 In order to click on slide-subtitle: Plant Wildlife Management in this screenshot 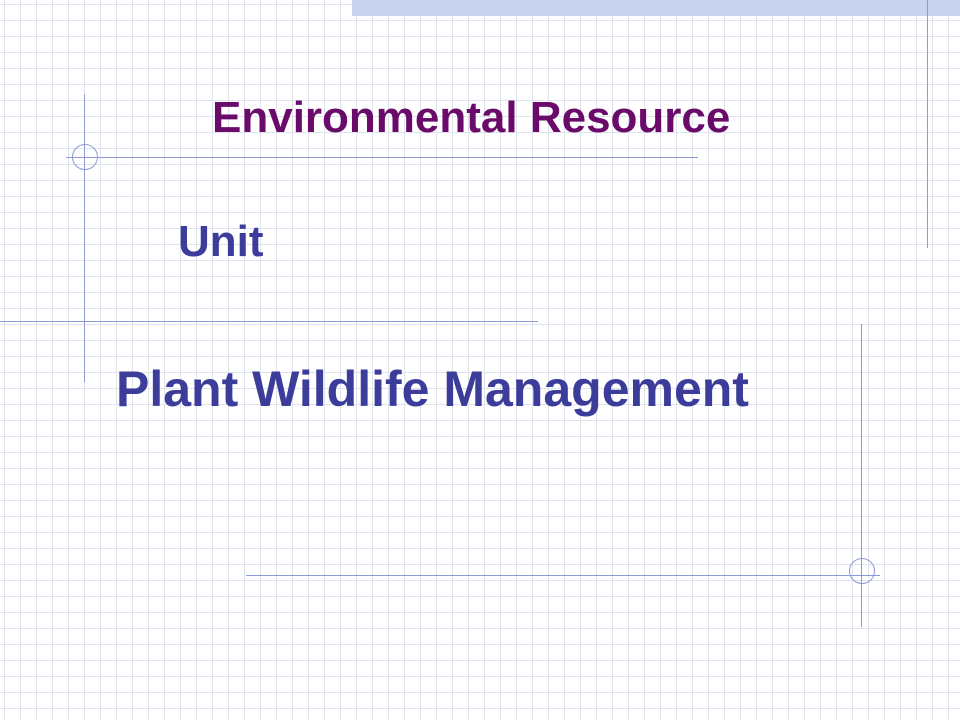, I will do `click(432, 389)`.